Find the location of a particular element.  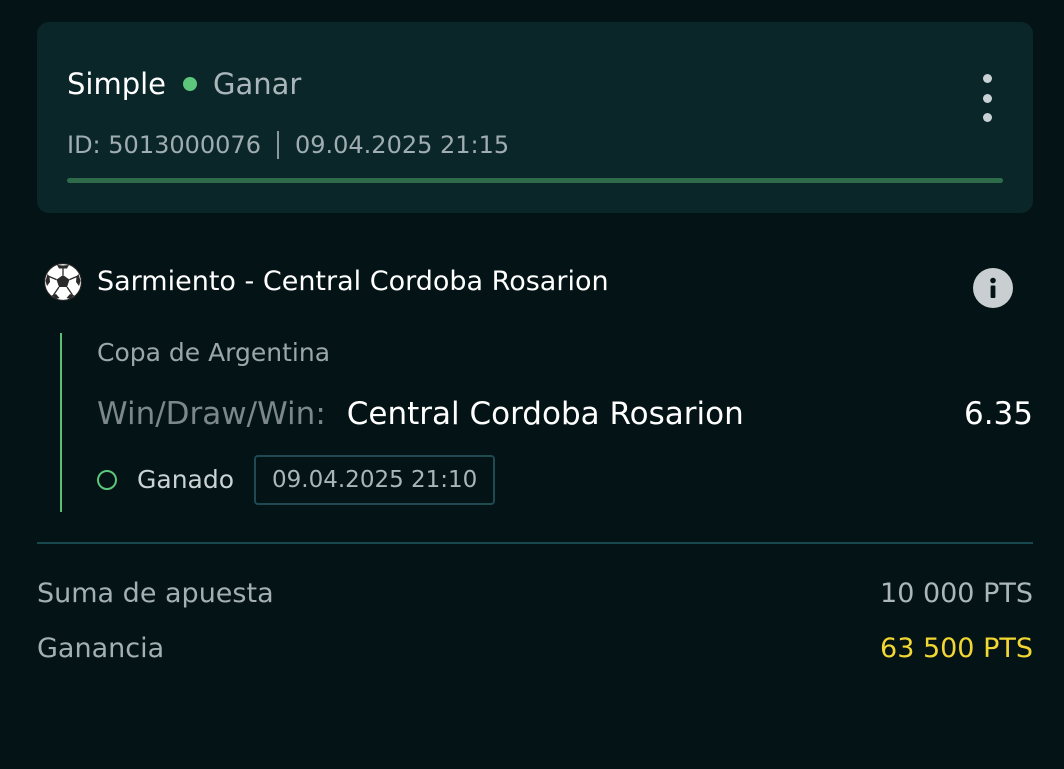

bet-progress-fill is located at coordinates (535, 180).